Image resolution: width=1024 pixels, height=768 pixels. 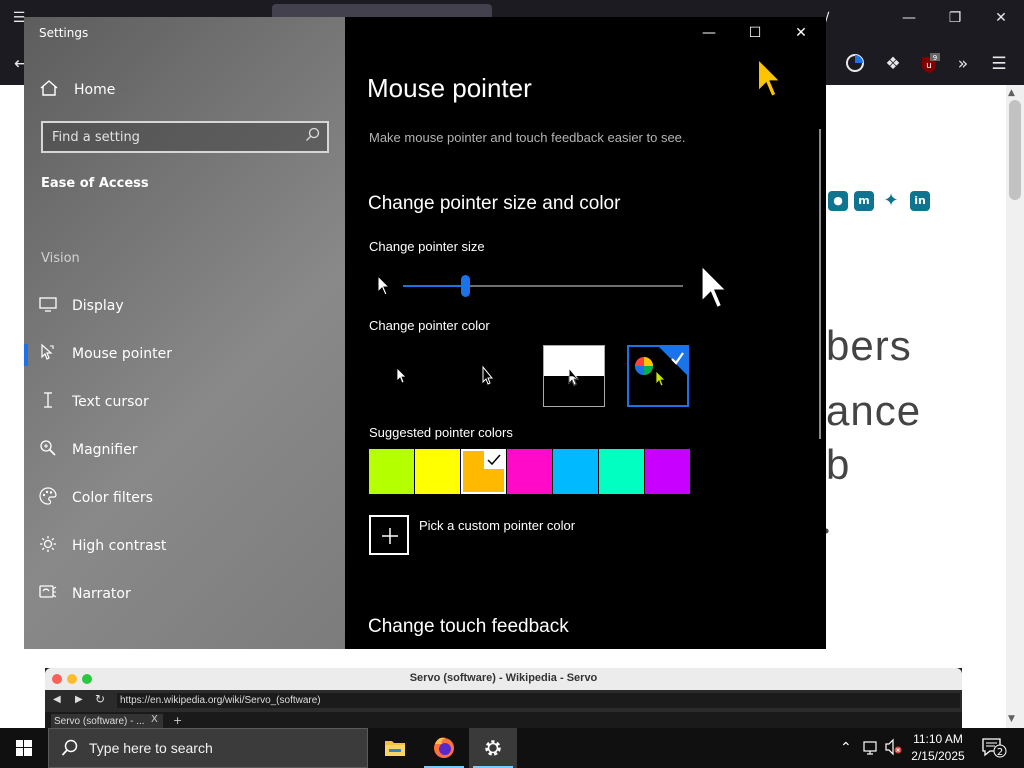 I want to click on ublock-icon: u9, so click(x=929, y=65).